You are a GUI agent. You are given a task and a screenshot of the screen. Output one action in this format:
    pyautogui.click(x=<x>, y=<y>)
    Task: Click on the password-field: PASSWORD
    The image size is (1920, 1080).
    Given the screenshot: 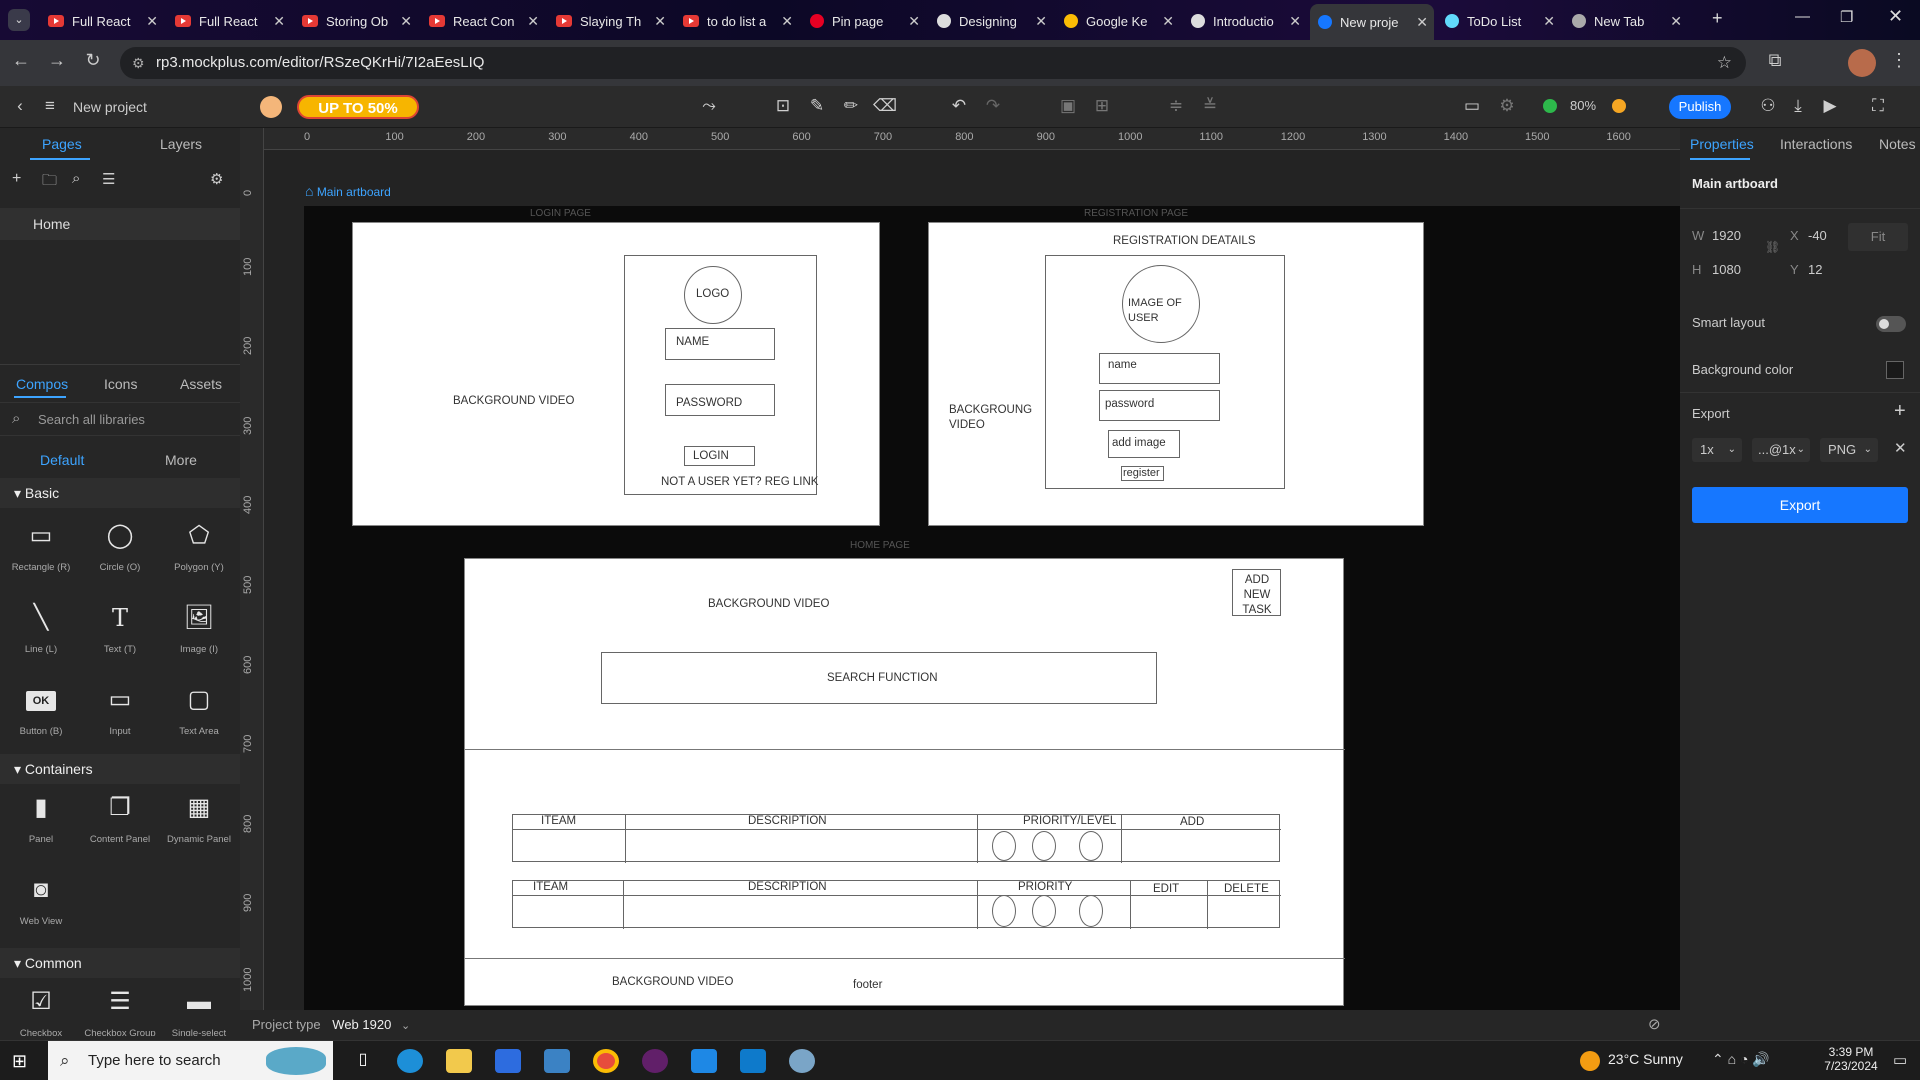 What is the action you would take?
    pyautogui.click(x=720, y=400)
    